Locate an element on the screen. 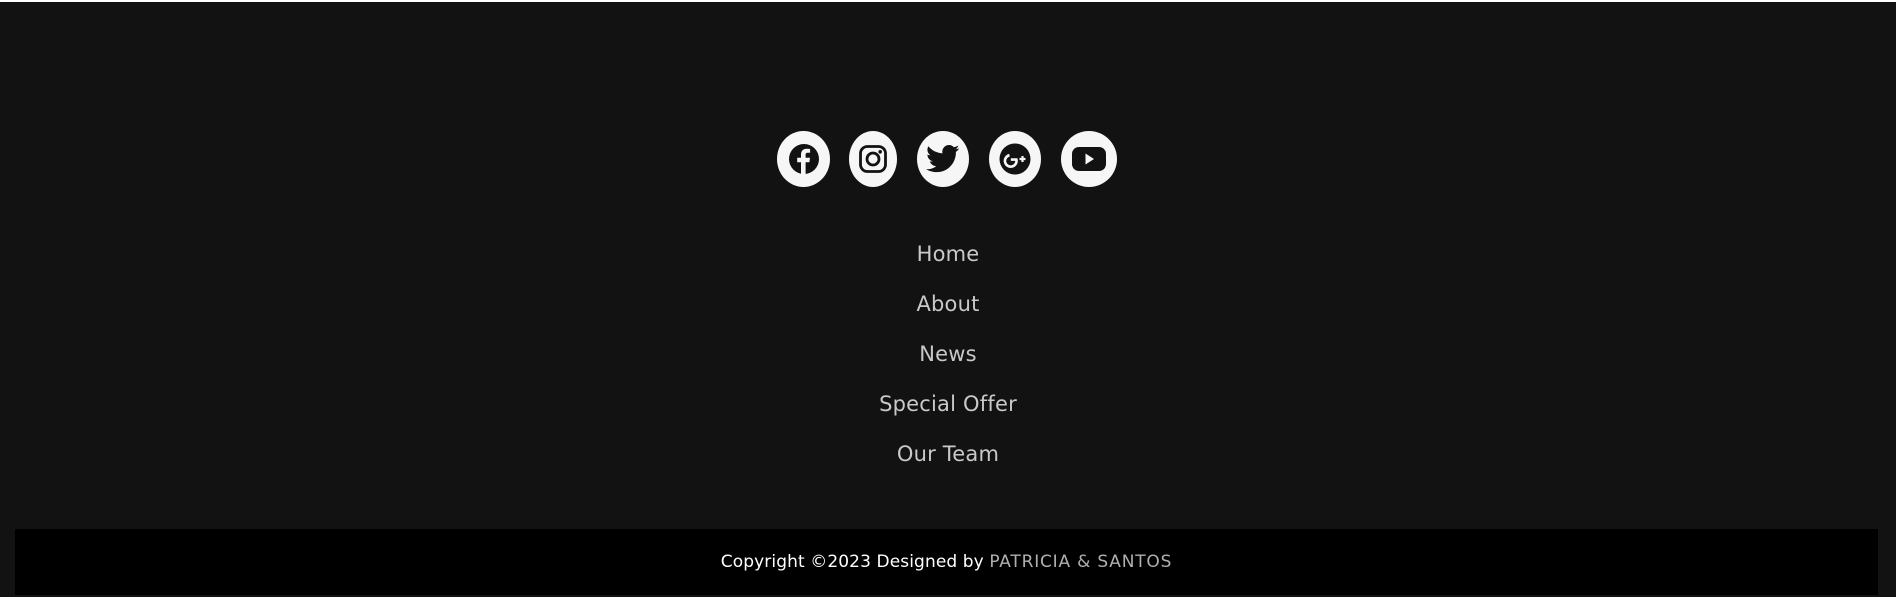 The height and width of the screenshot is (597, 1896). facebook-link is located at coordinates (803, 159).